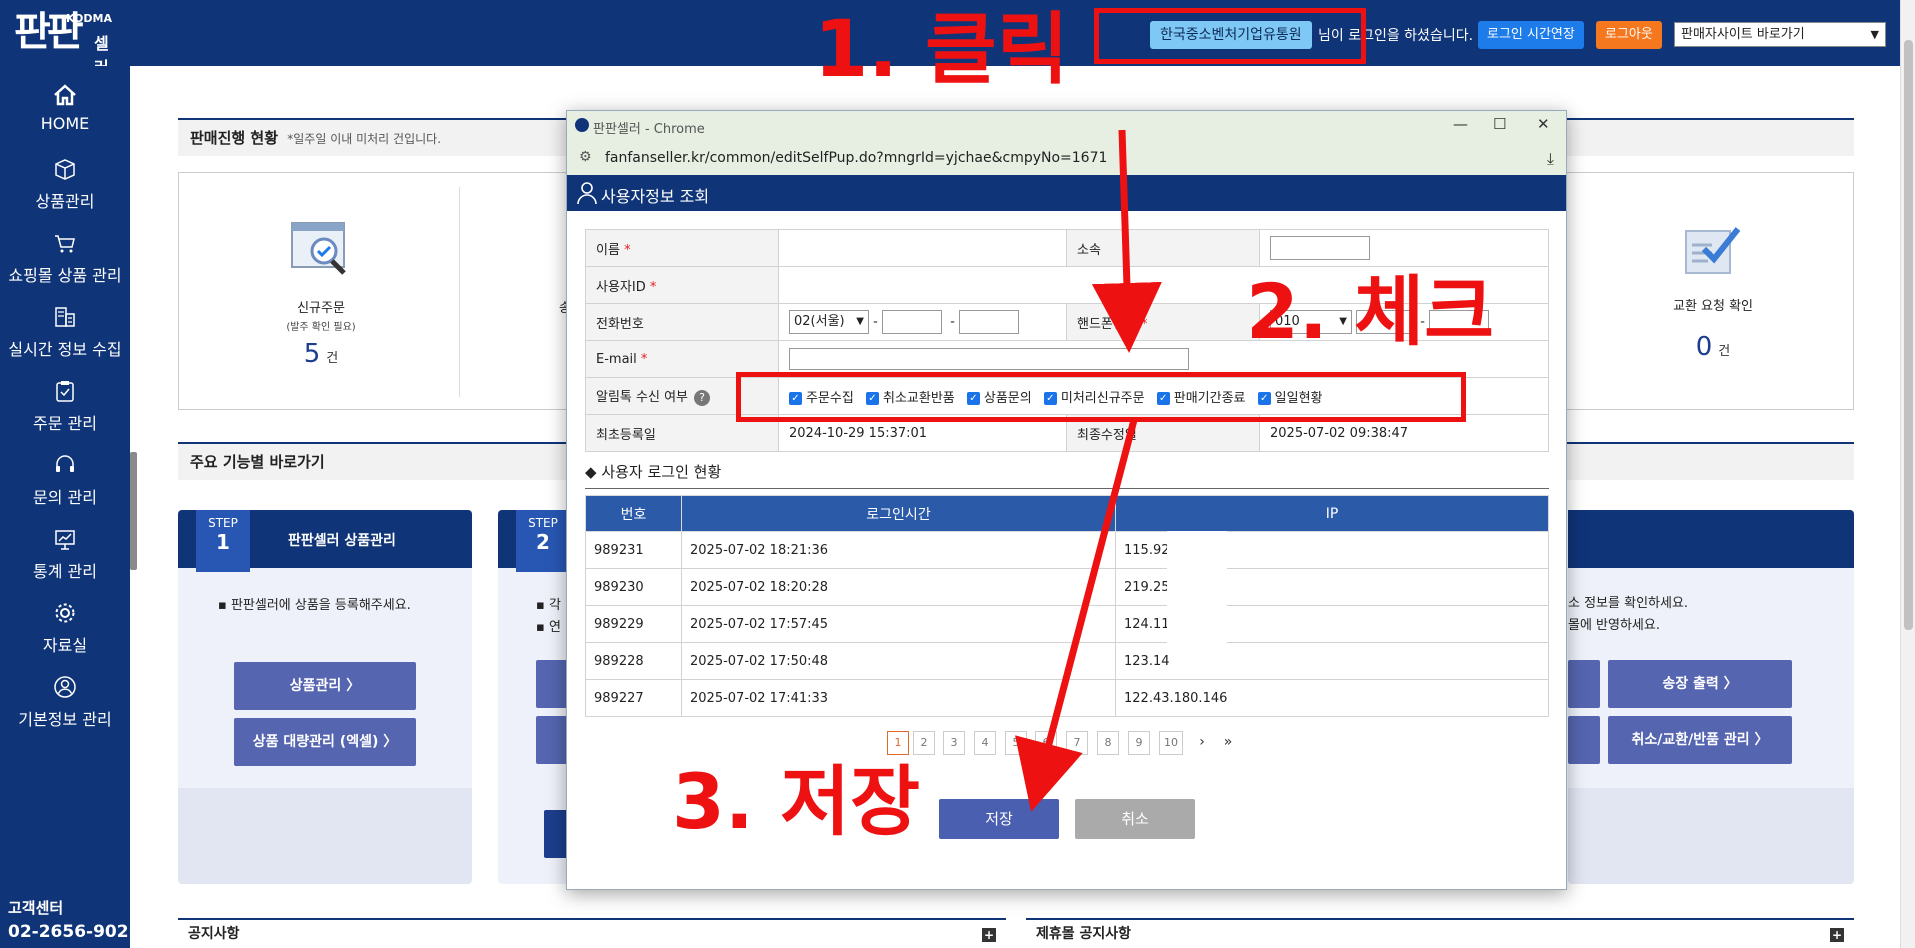 Image resolution: width=1915 pixels, height=948 pixels. What do you see at coordinates (1460, 124) in the screenshot?
I see `minimize-icon: —` at bounding box center [1460, 124].